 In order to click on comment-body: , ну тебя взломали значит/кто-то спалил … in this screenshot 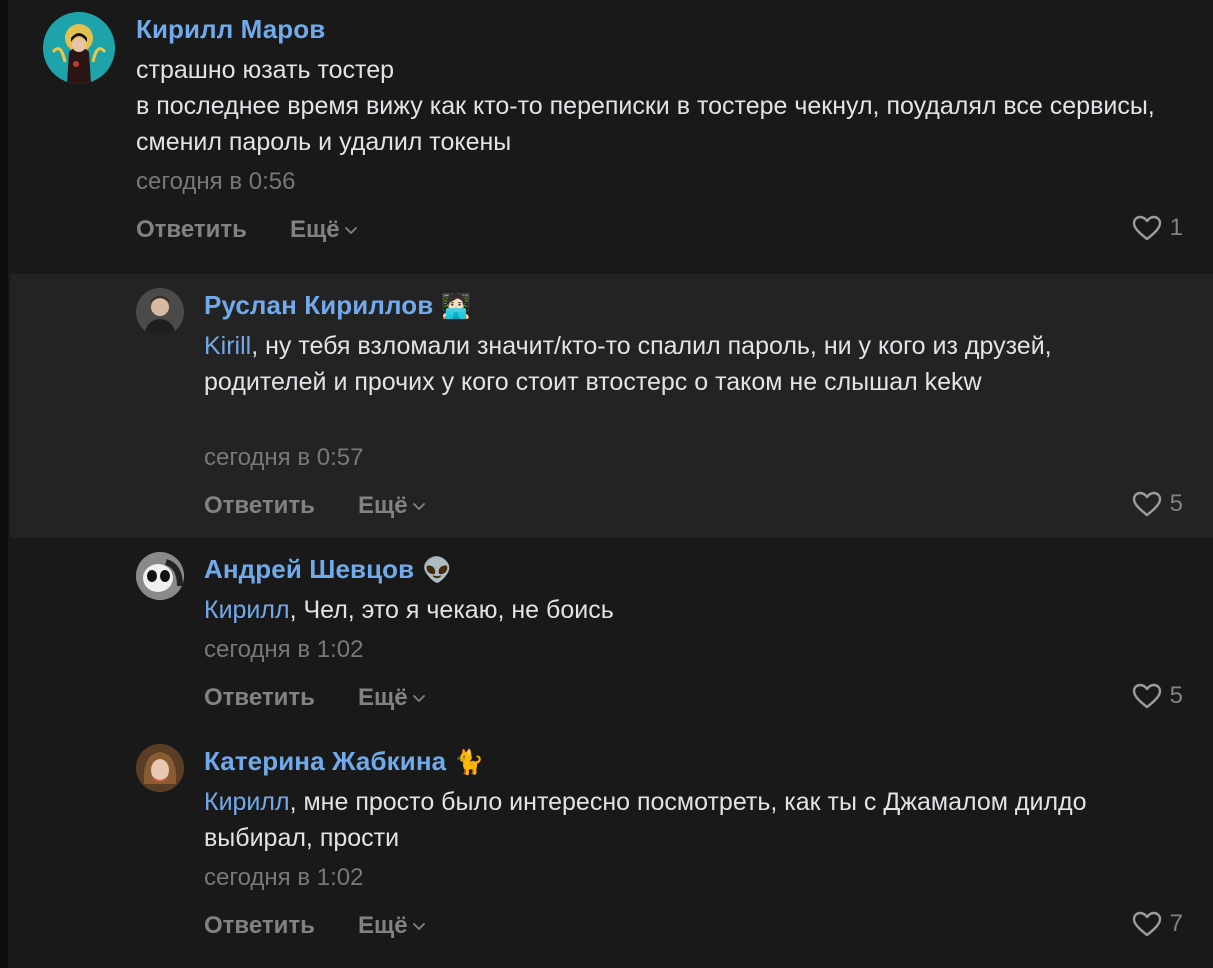, I will do `click(628, 364)`.